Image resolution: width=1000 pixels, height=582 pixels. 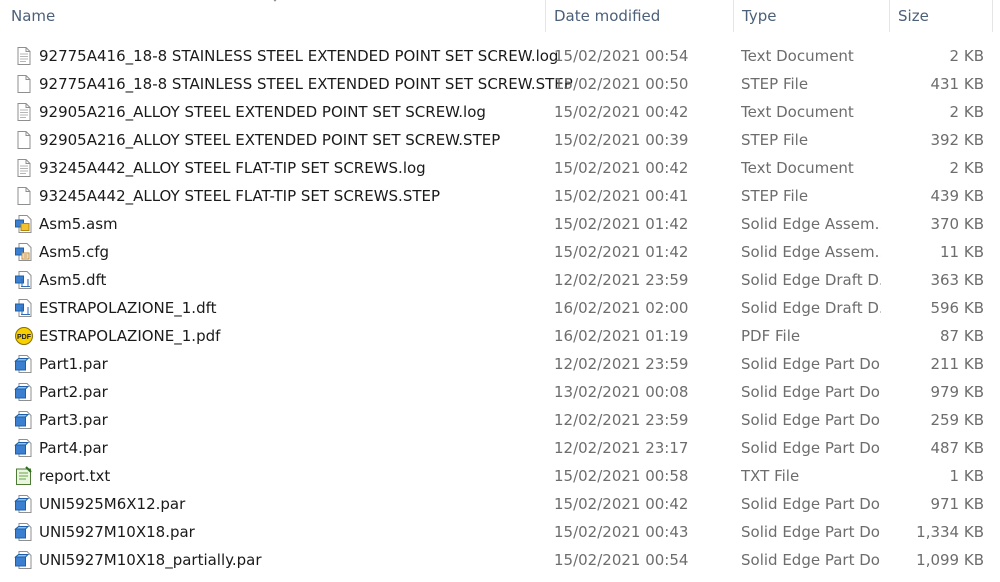 I want to click on file-name: Part3.par, so click(x=73, y=420).